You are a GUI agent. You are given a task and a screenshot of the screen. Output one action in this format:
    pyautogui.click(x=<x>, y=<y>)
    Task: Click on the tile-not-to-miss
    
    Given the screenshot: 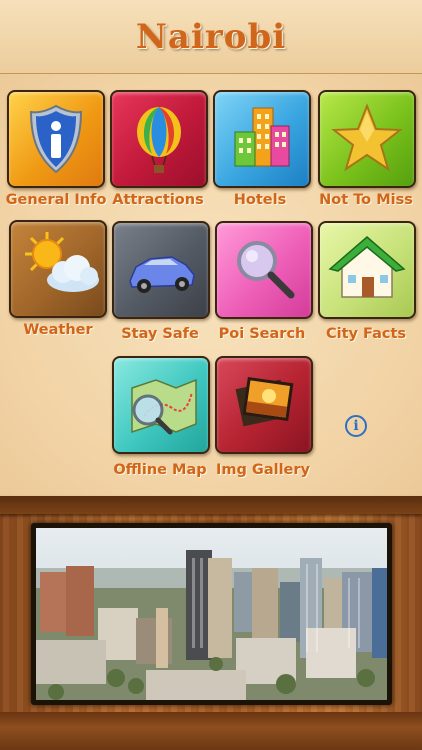 What is the action you would take?
    pyautogui.click(x=367, y=139)
    